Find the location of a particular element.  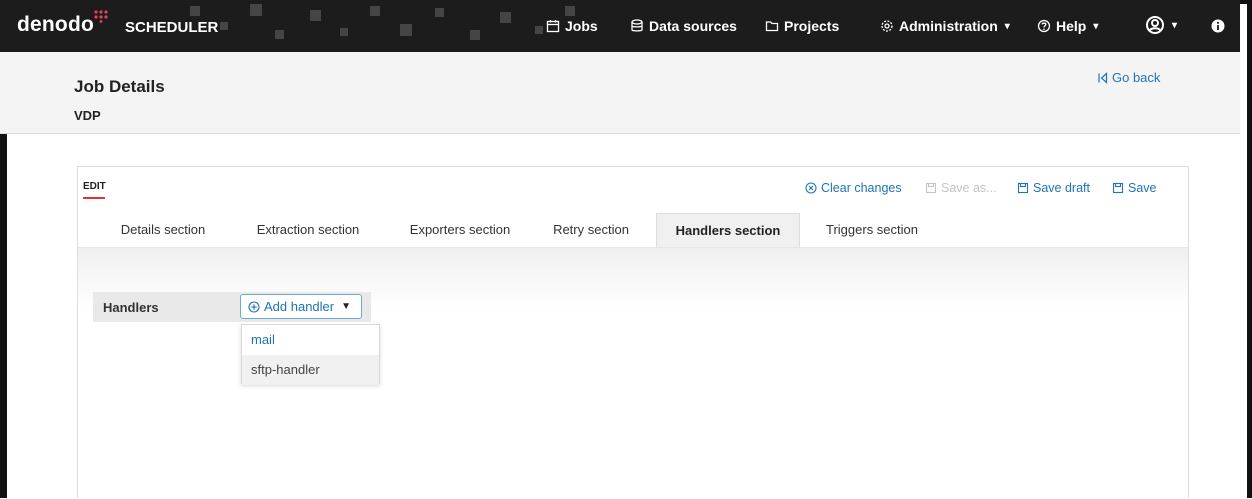

clear-icon is located at coordinates (811, 188).